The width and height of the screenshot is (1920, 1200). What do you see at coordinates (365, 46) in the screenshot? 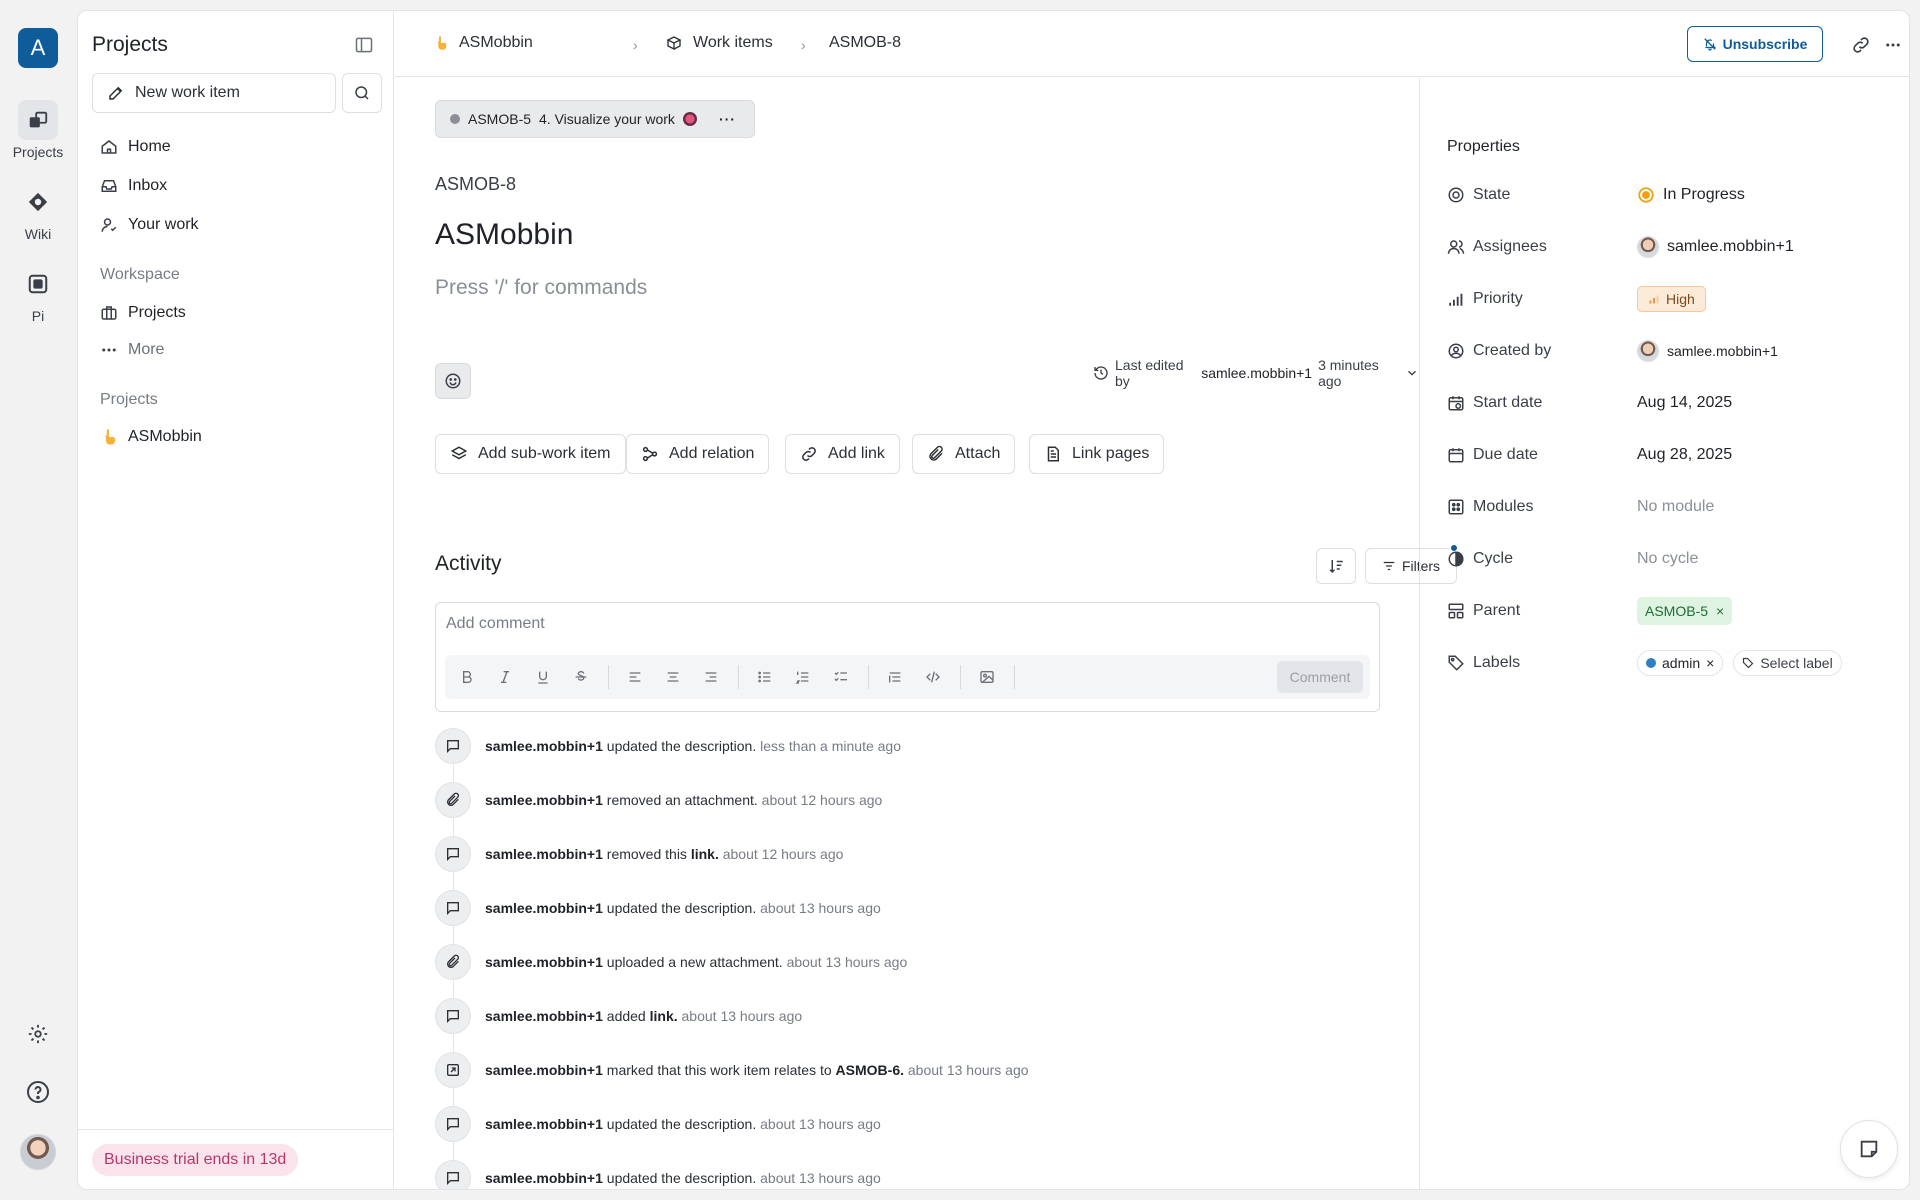
I see `sidebar-toggle-icon` at bounding box center [365, 46].